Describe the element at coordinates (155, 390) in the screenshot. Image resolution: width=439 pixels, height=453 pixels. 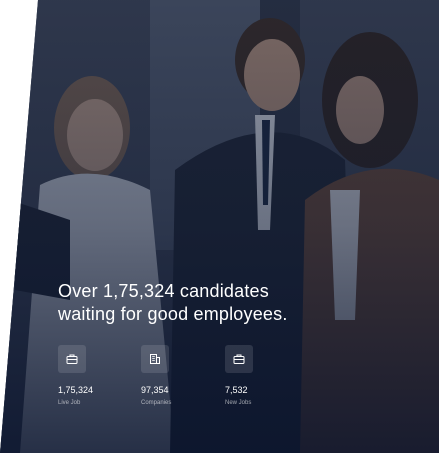
I see `stat-value: 97,354` at that location.